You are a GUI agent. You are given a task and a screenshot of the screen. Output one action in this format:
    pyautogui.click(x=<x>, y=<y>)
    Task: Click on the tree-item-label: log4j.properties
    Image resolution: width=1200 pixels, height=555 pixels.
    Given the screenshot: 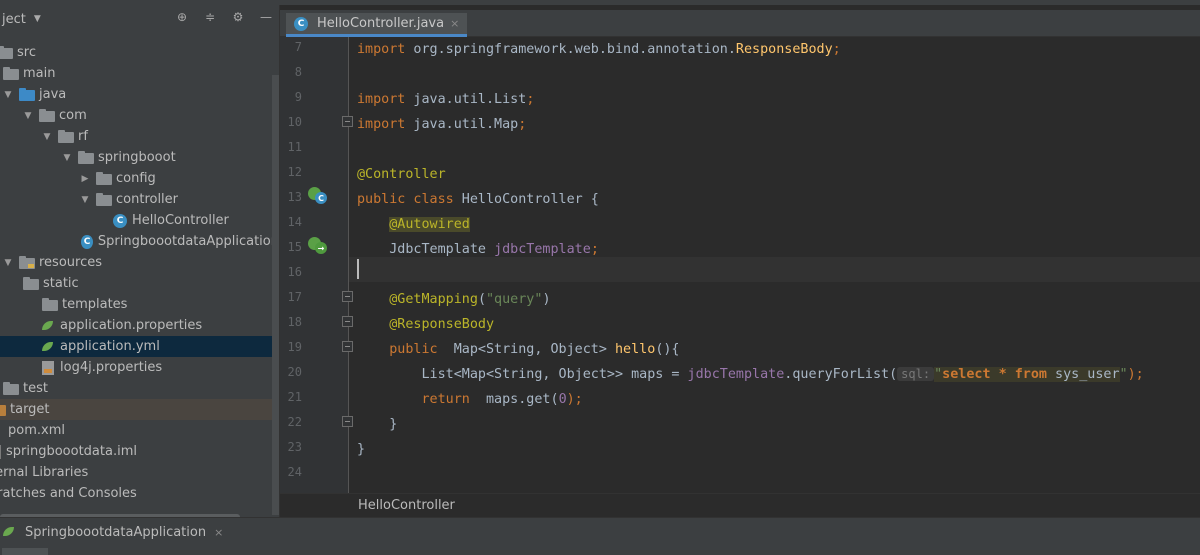 What is the action you would take?
    pyautogui.click(x=111, y=367)
    